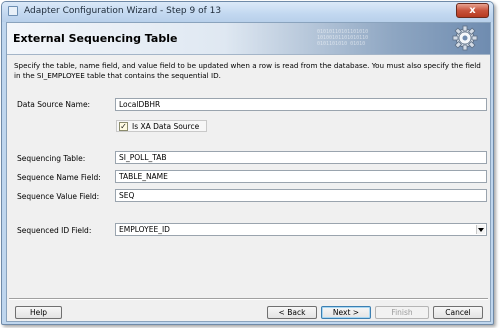 The image size is (500, 328). What do you see at coordinates (301, 157) in the screenshot?
I see `sequencing-table-field: SI_POLL_TAB` at bounding box center [301, 157].